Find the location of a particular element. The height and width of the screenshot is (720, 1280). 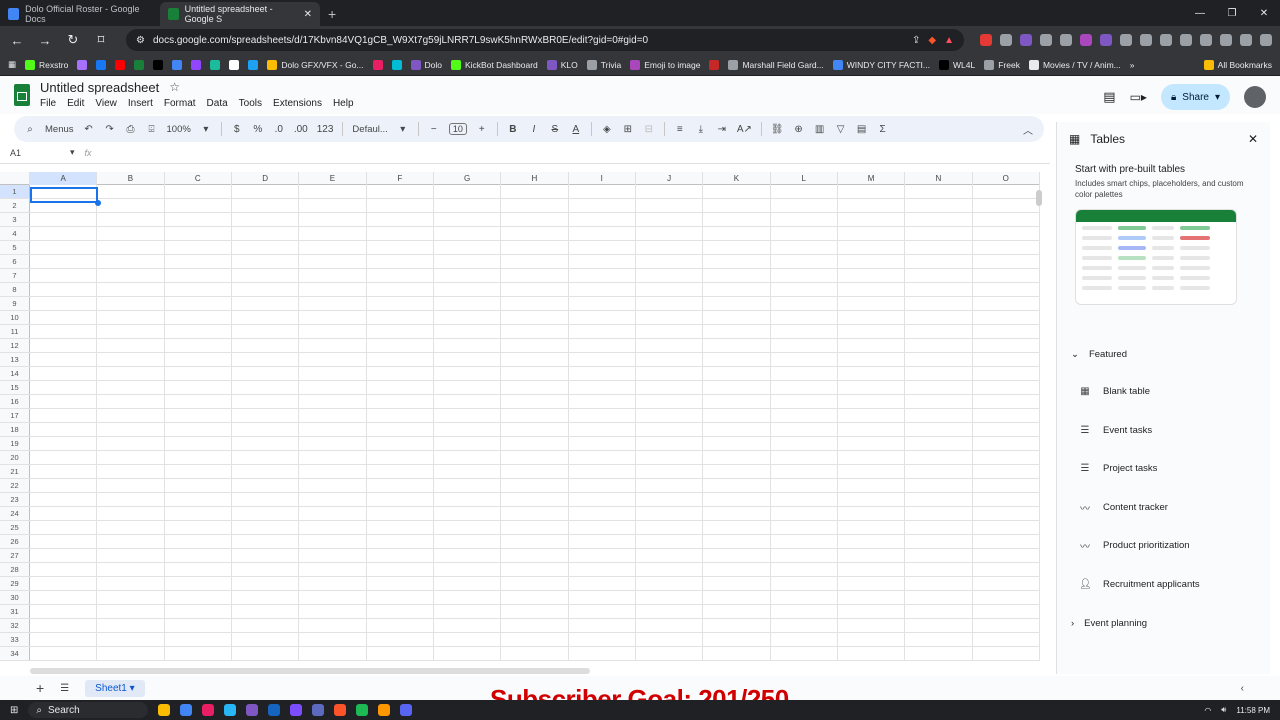

row-header: 6 is located at coordinates (15, 261).